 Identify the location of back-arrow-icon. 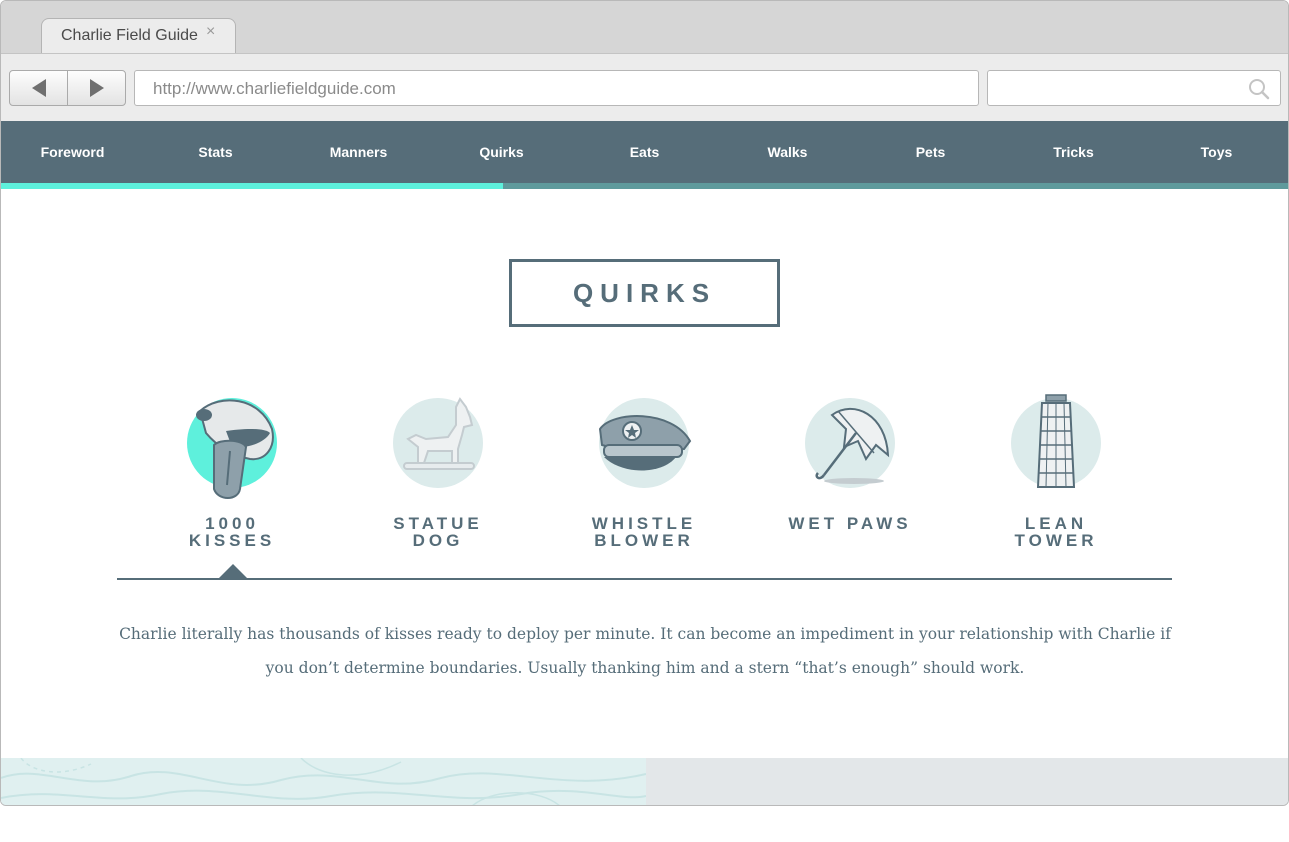
(38, 88).